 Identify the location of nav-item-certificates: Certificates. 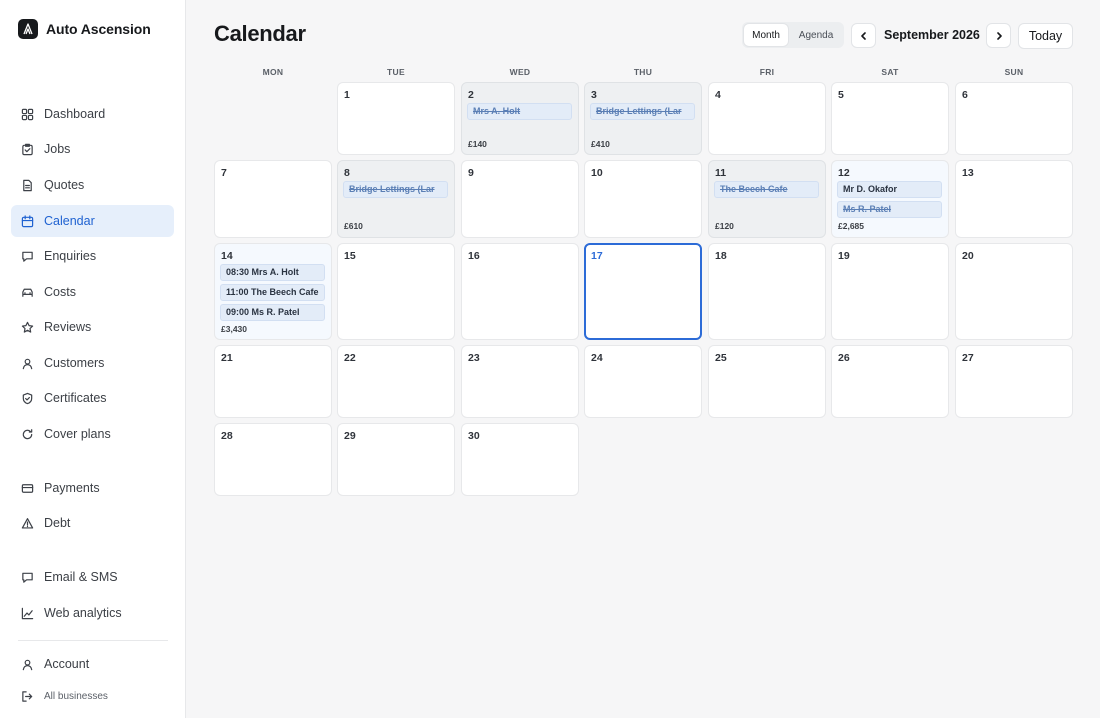
(92, 398).